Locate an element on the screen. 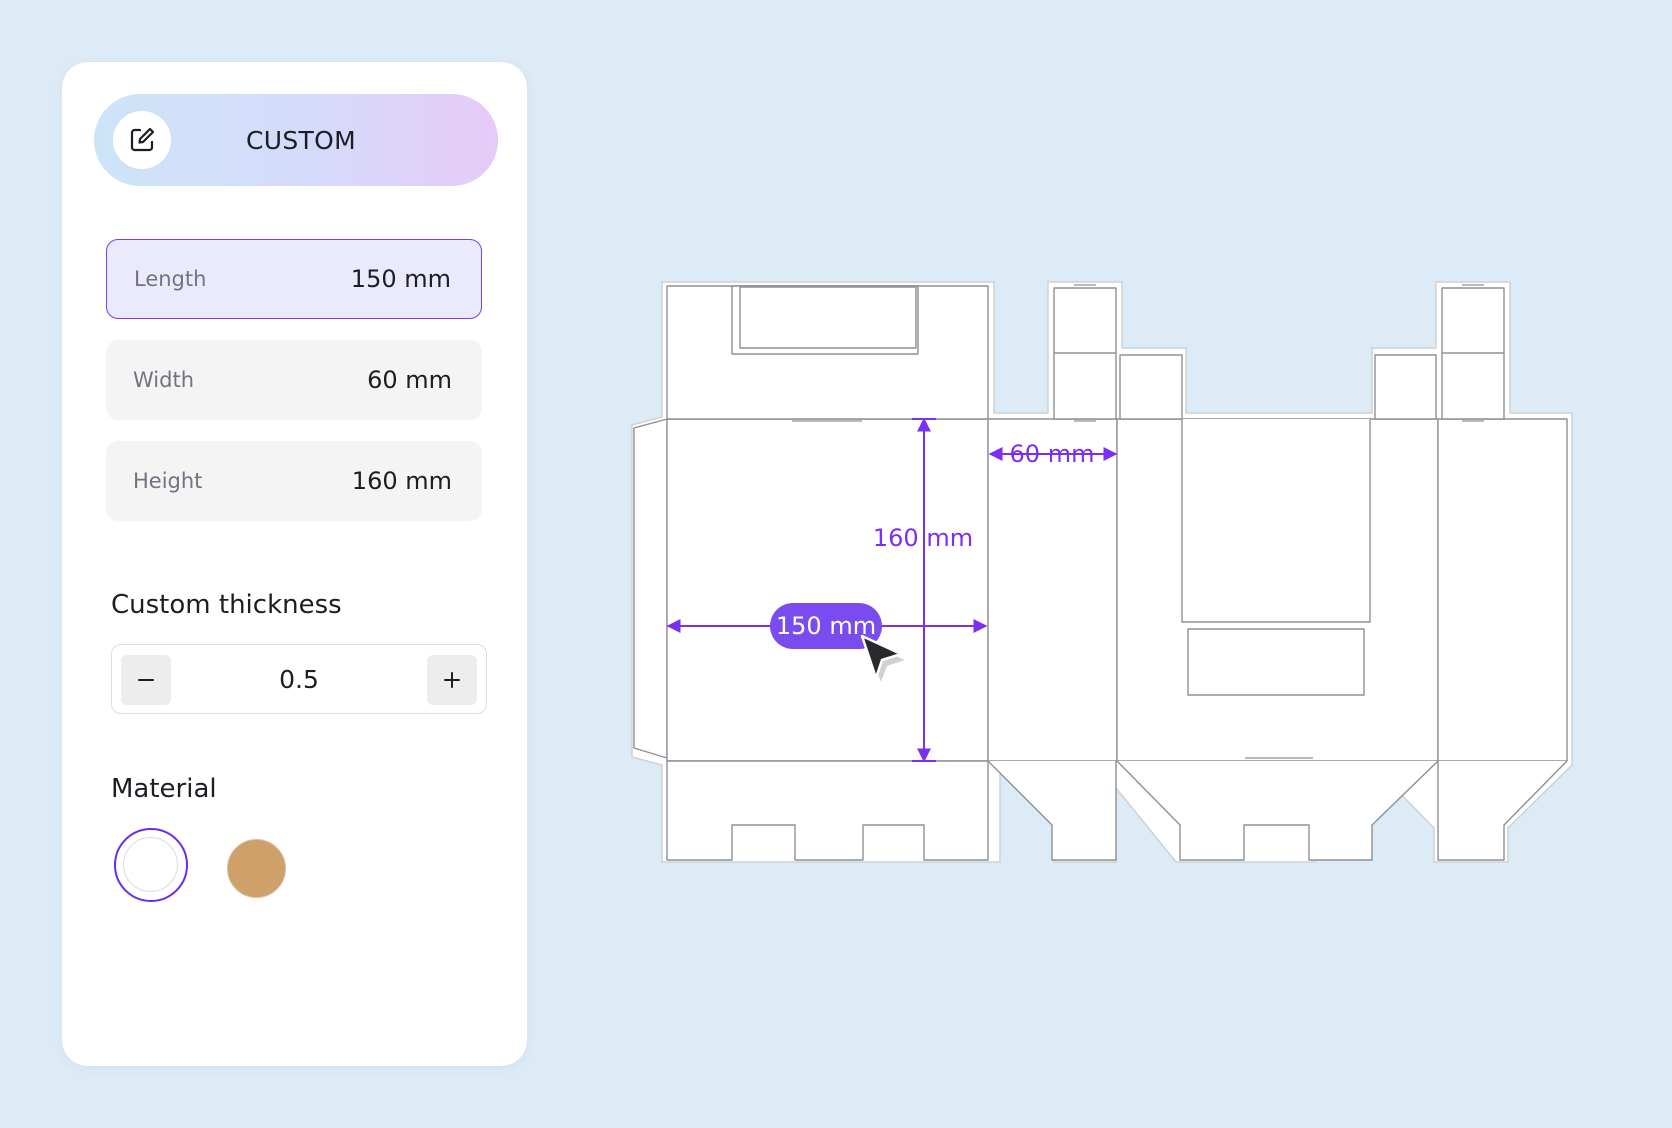  front-panel is located at coordinates (827, 590).